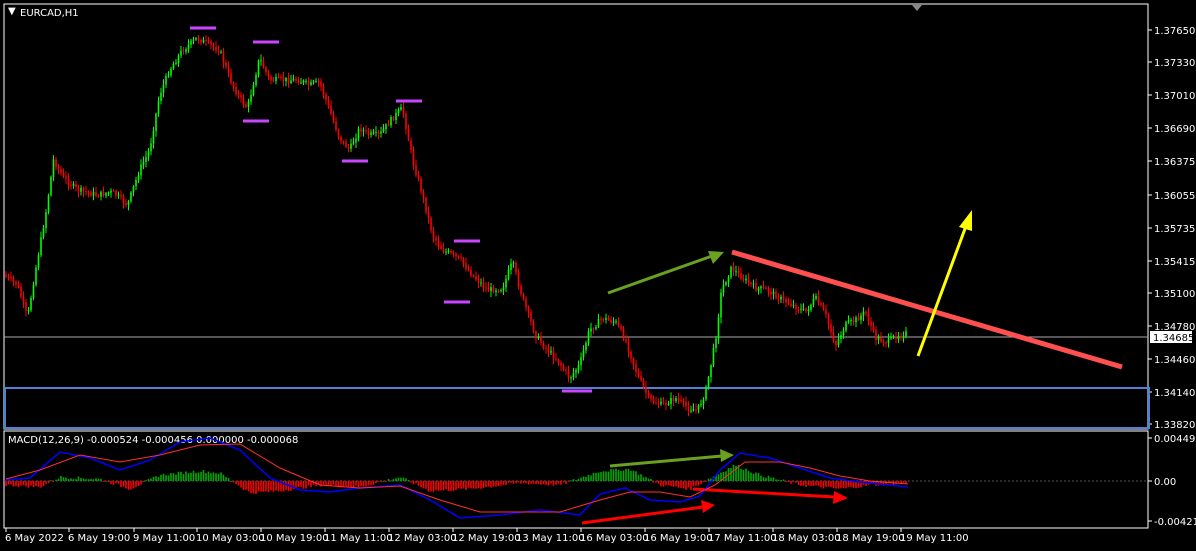 This screenshot has width=1196, height=551. What do you see at coordinates (294, 538) in the screenshot?
I see `time-tick-label: 10 May 19:00` at bounding box center [294, 538].